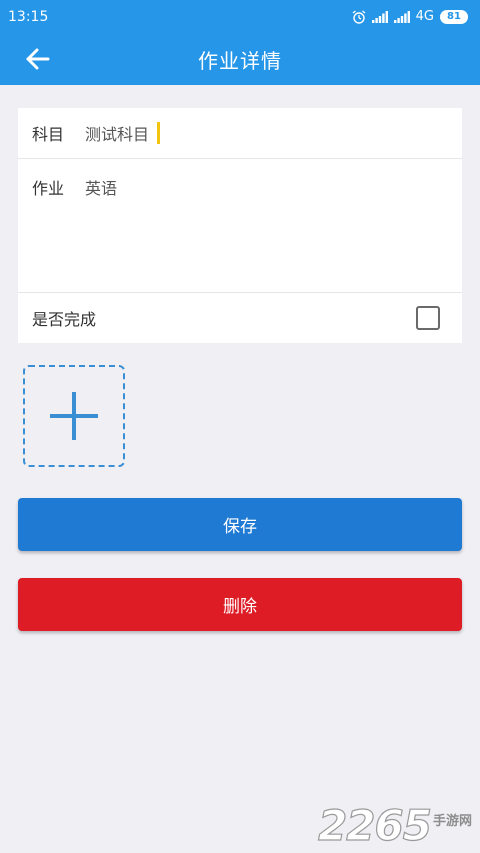 The height and width of the screenshot is (853, 480). What do you see at coordinates (240, 524) in the screenshot?
I see `save-button: 保存` at bounding box center [240, 524].